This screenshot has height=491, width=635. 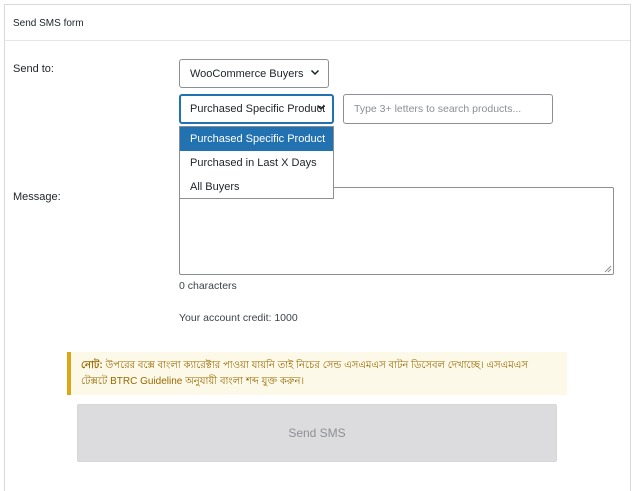 What do you see at coordinates (238, 318) in the screenshot?
I see `account-credit: Your account credit: 1000` at bounding box center [238, 318].